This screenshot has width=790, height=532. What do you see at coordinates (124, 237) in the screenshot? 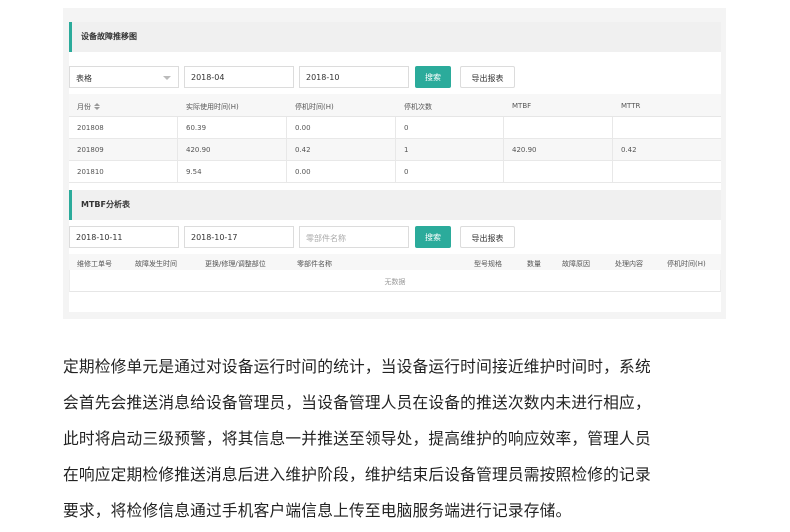
I see `start-date-input: 2018-10-11` at bounding box center [124, 237].